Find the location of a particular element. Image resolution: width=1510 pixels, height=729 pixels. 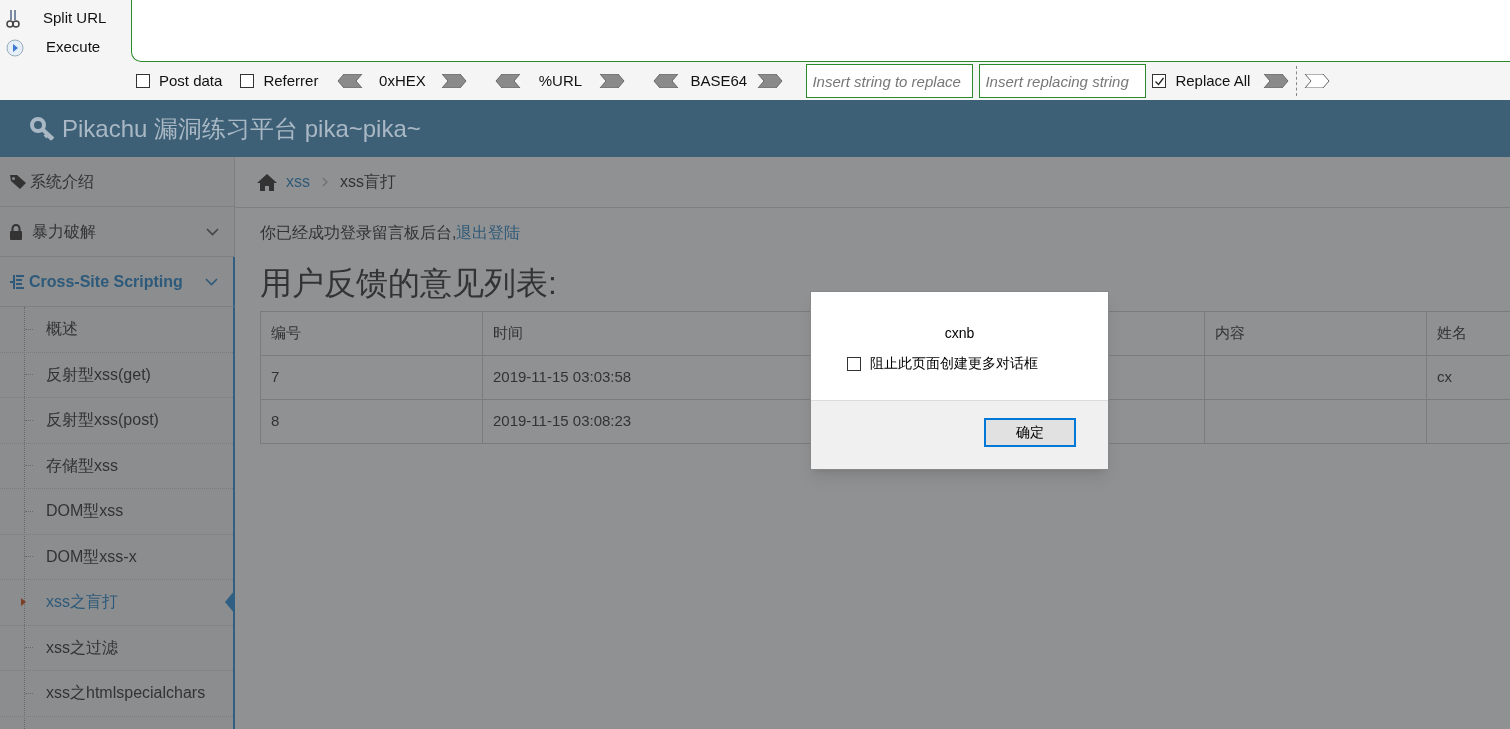

submenu-item: DOM型xss is located at coordinates (85, 511).